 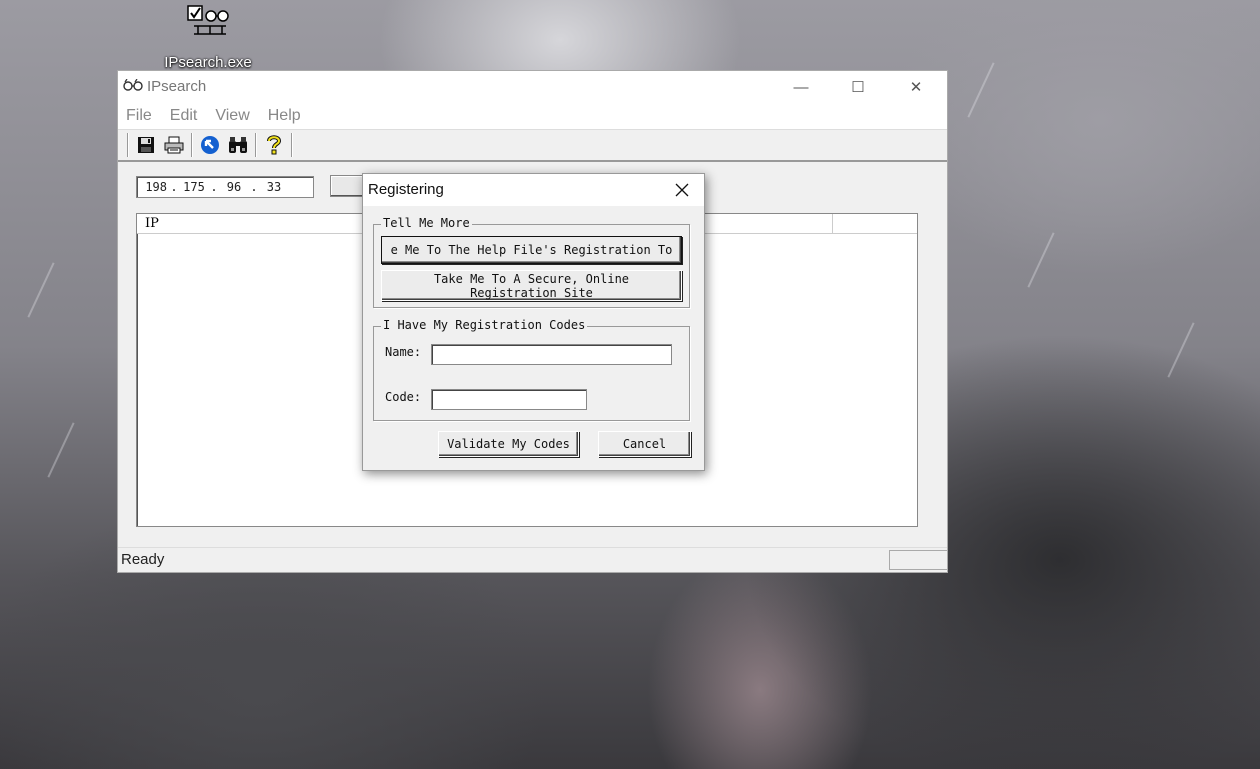 I want to click on tell-me-more-label: Tell Me More, so click(x=426, y=223).